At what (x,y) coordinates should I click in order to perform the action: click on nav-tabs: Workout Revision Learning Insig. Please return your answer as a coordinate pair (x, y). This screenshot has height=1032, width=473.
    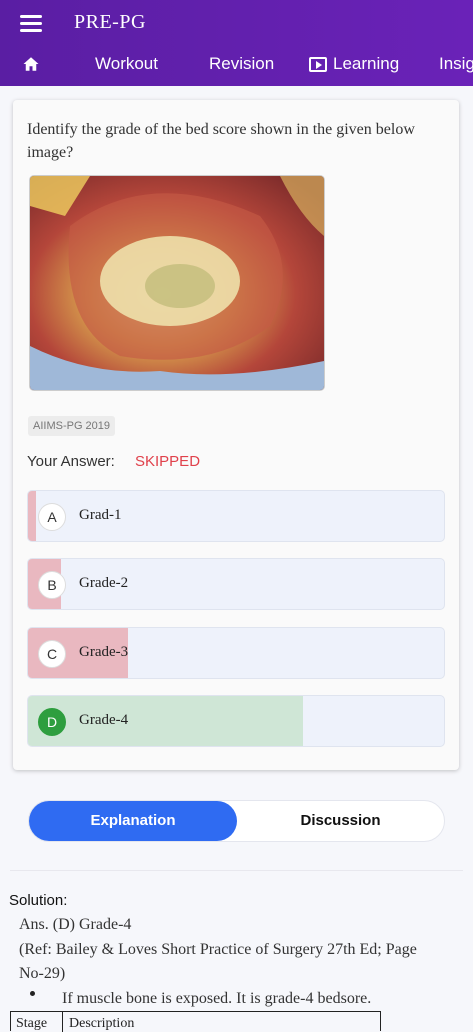
    Looking at the image, I should click on (236, 64).